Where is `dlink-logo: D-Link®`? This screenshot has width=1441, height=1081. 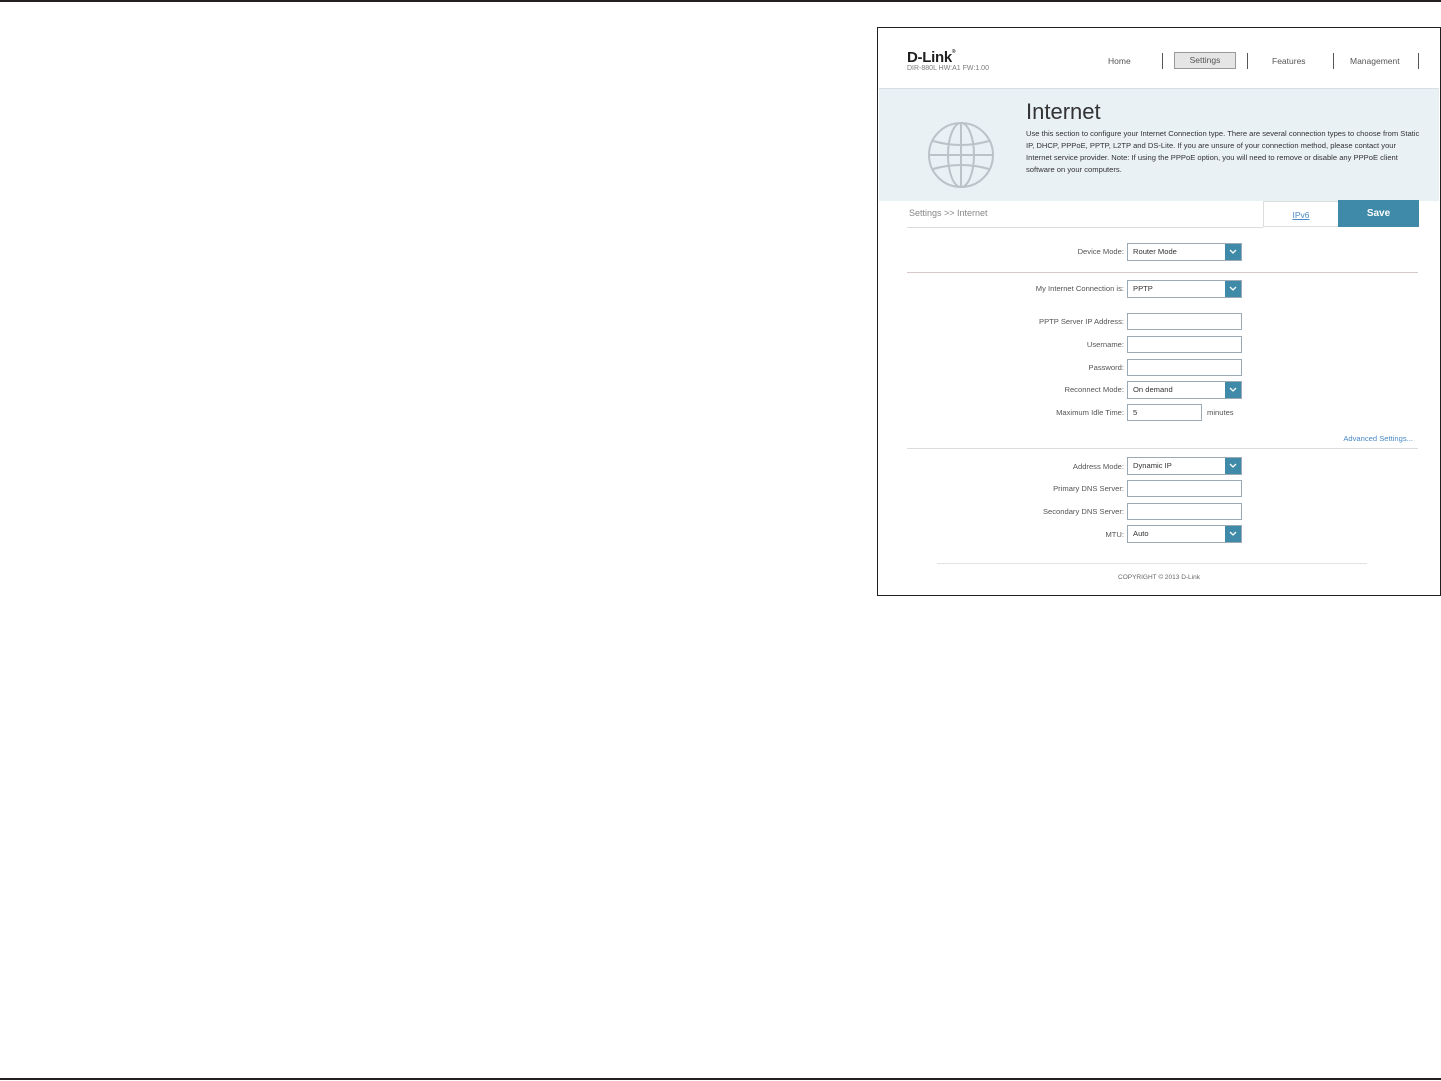 dlink-logo: D-Link® is located at coordinates (931, 57).